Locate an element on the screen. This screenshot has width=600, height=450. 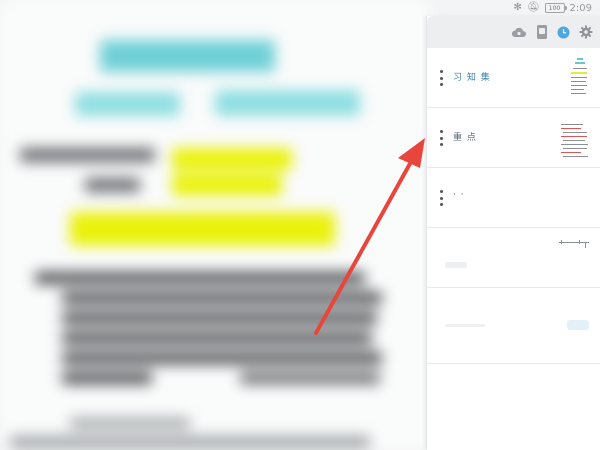
bluetooth-icon: ✻ is located at coordinates (517, 7).